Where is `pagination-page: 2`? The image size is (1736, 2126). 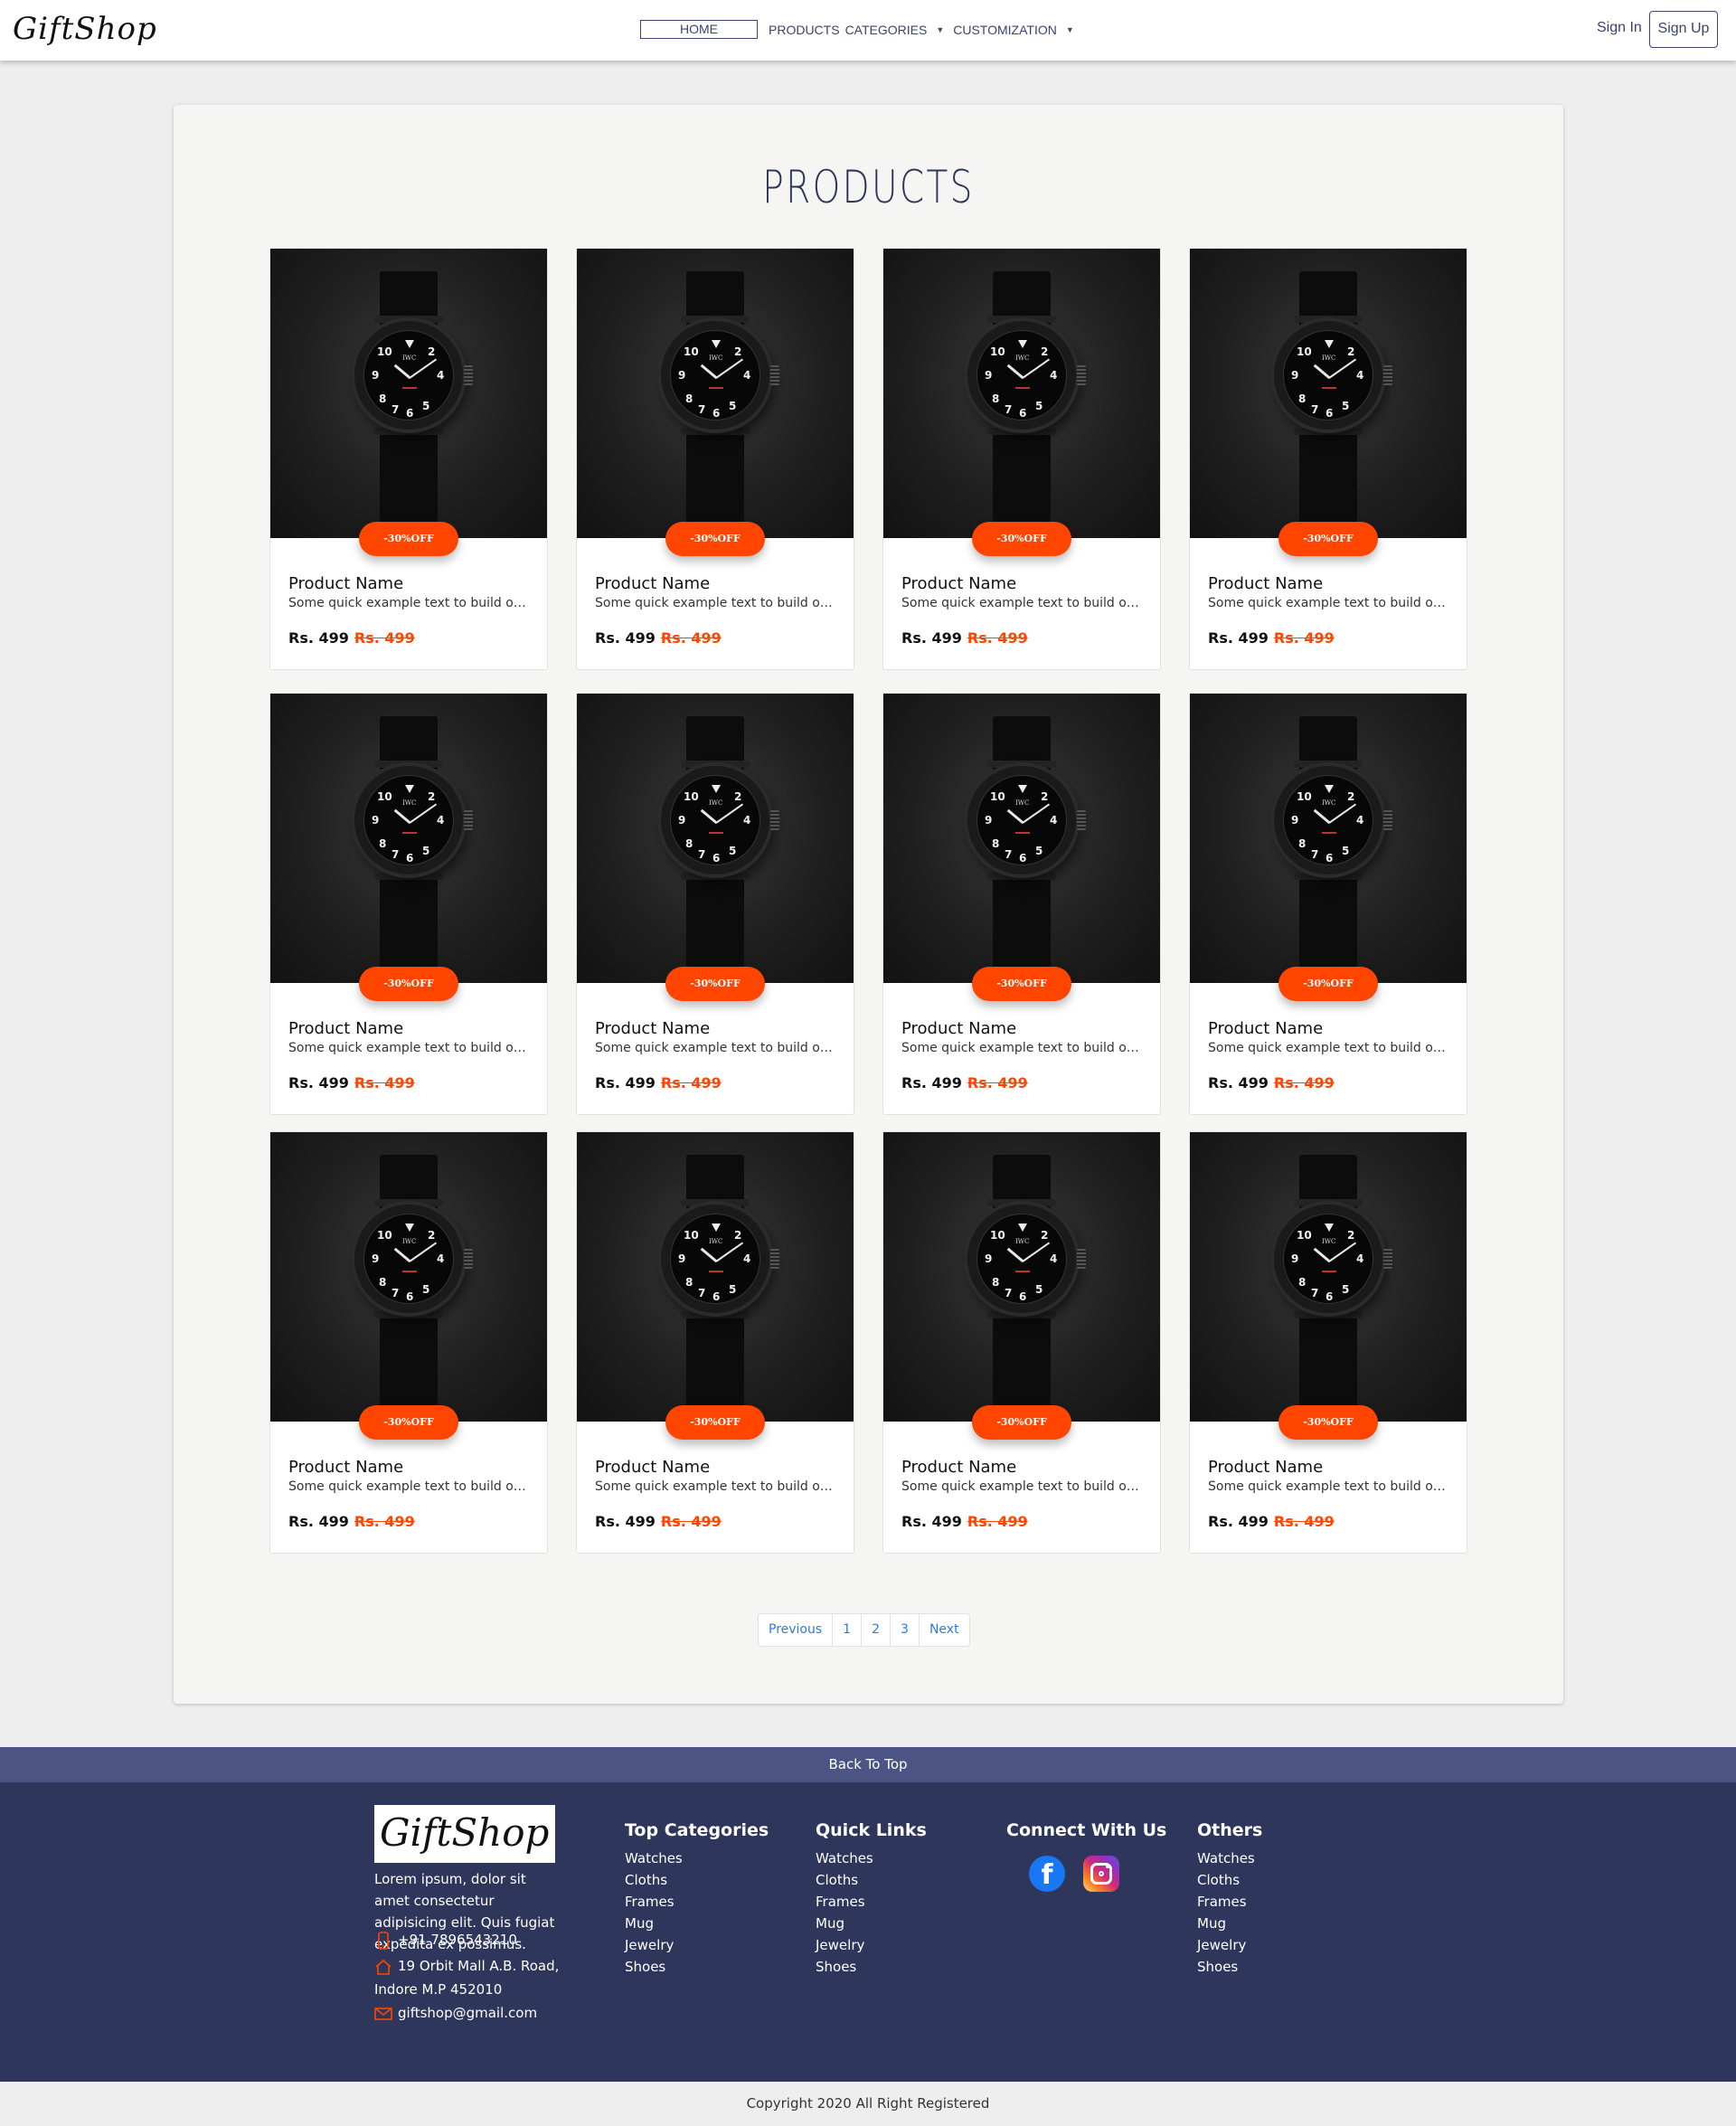 pagination-page: 2 is located at coordinates (877, 1630).